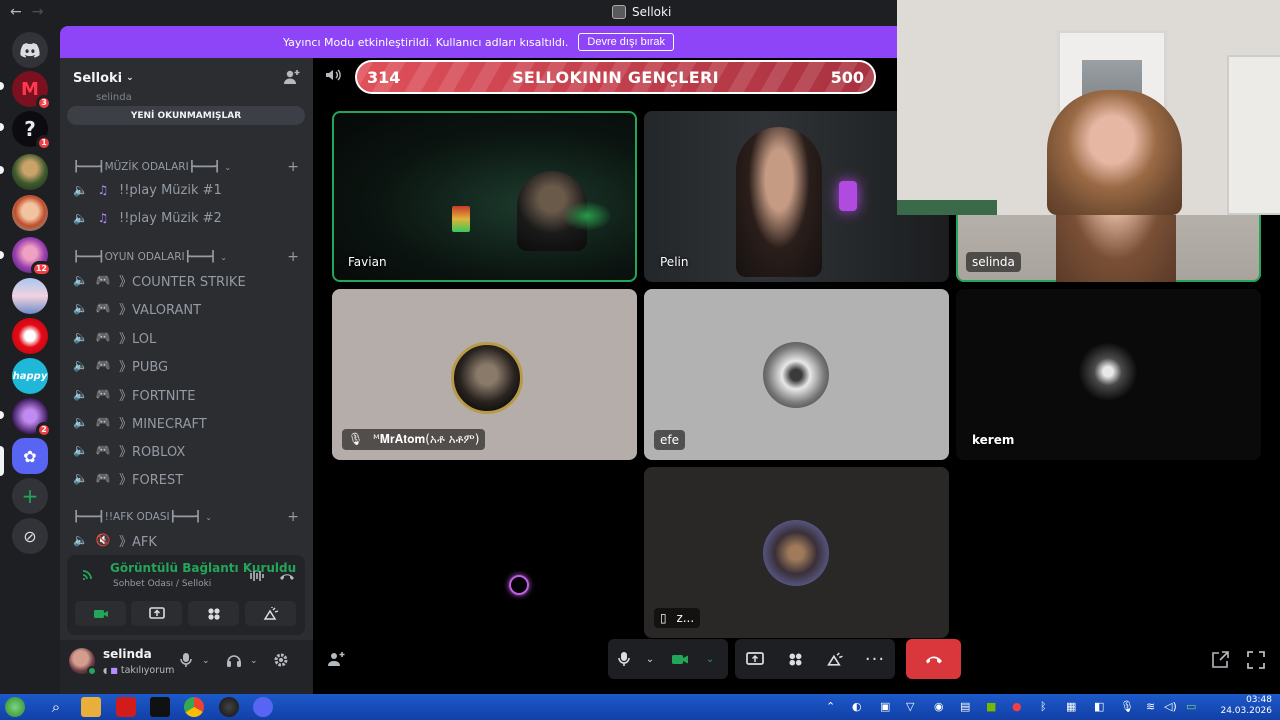  What do you see at coordinates (885, 706) in the screenshot?
I see `tray-app-icon: ▣` at bounding box center [885, 706].